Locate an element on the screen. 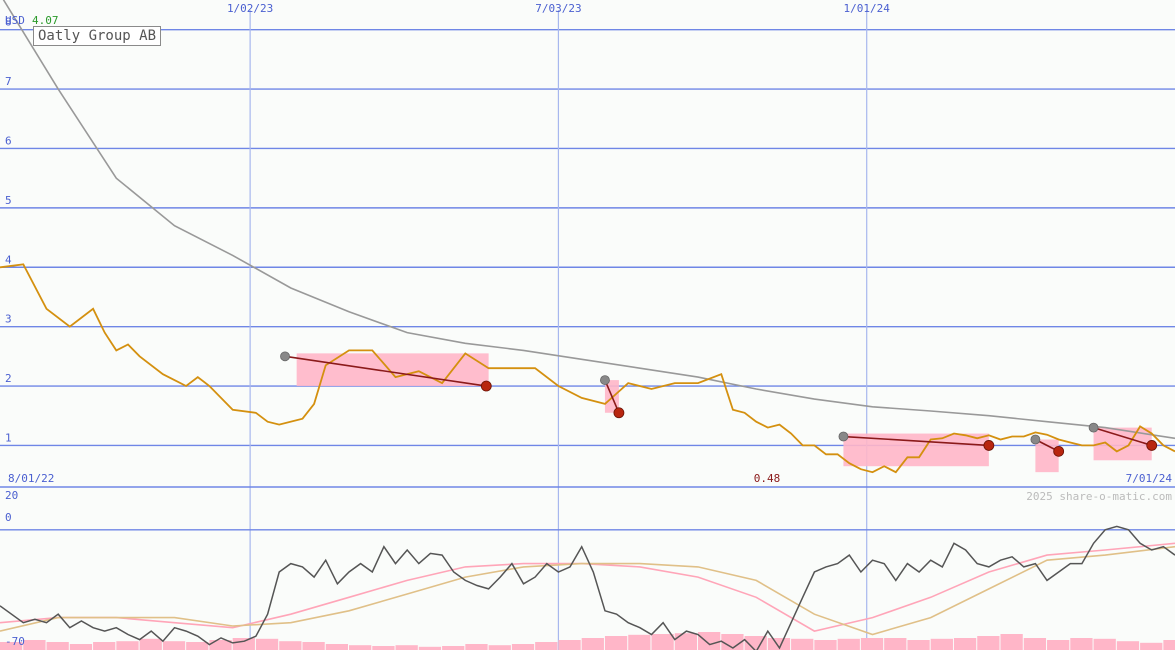 This screenshot has width=1175, height=650. start-date-label: 8/01/22 is located at coordinates (31, 478).